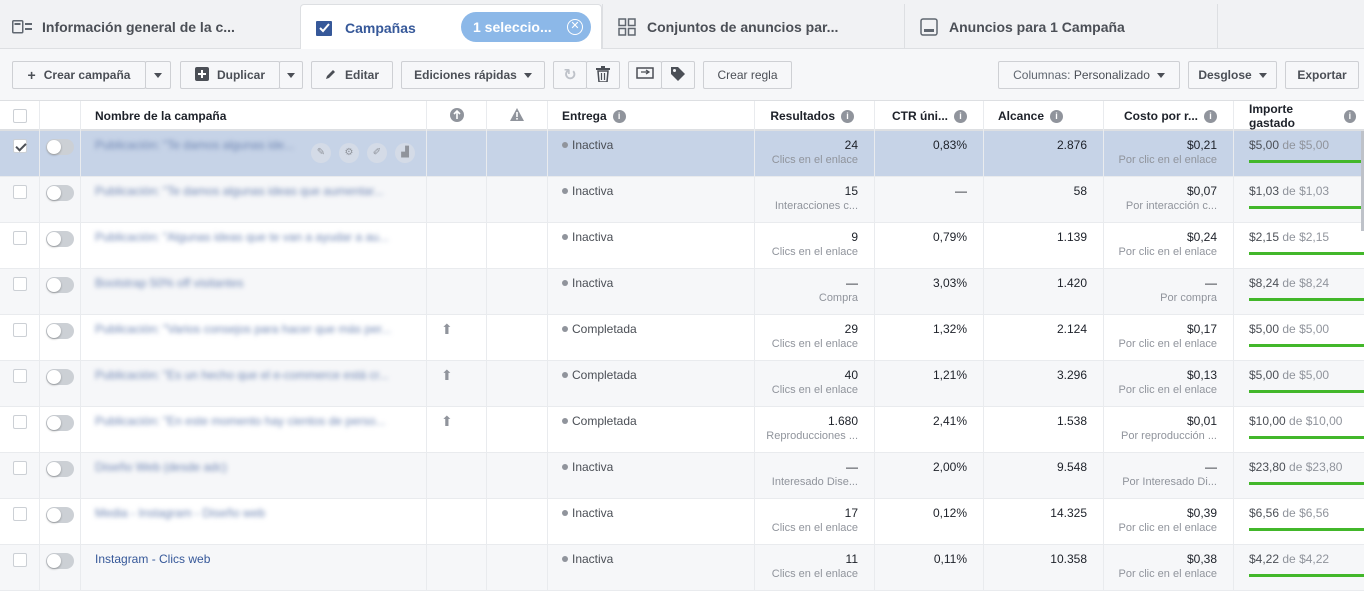 This screenshot has height=591, width=1364. What do you see at coordinates (565, 513) in the screenshot?
I see `status-dot-icon` at bounding box center [565, 513].